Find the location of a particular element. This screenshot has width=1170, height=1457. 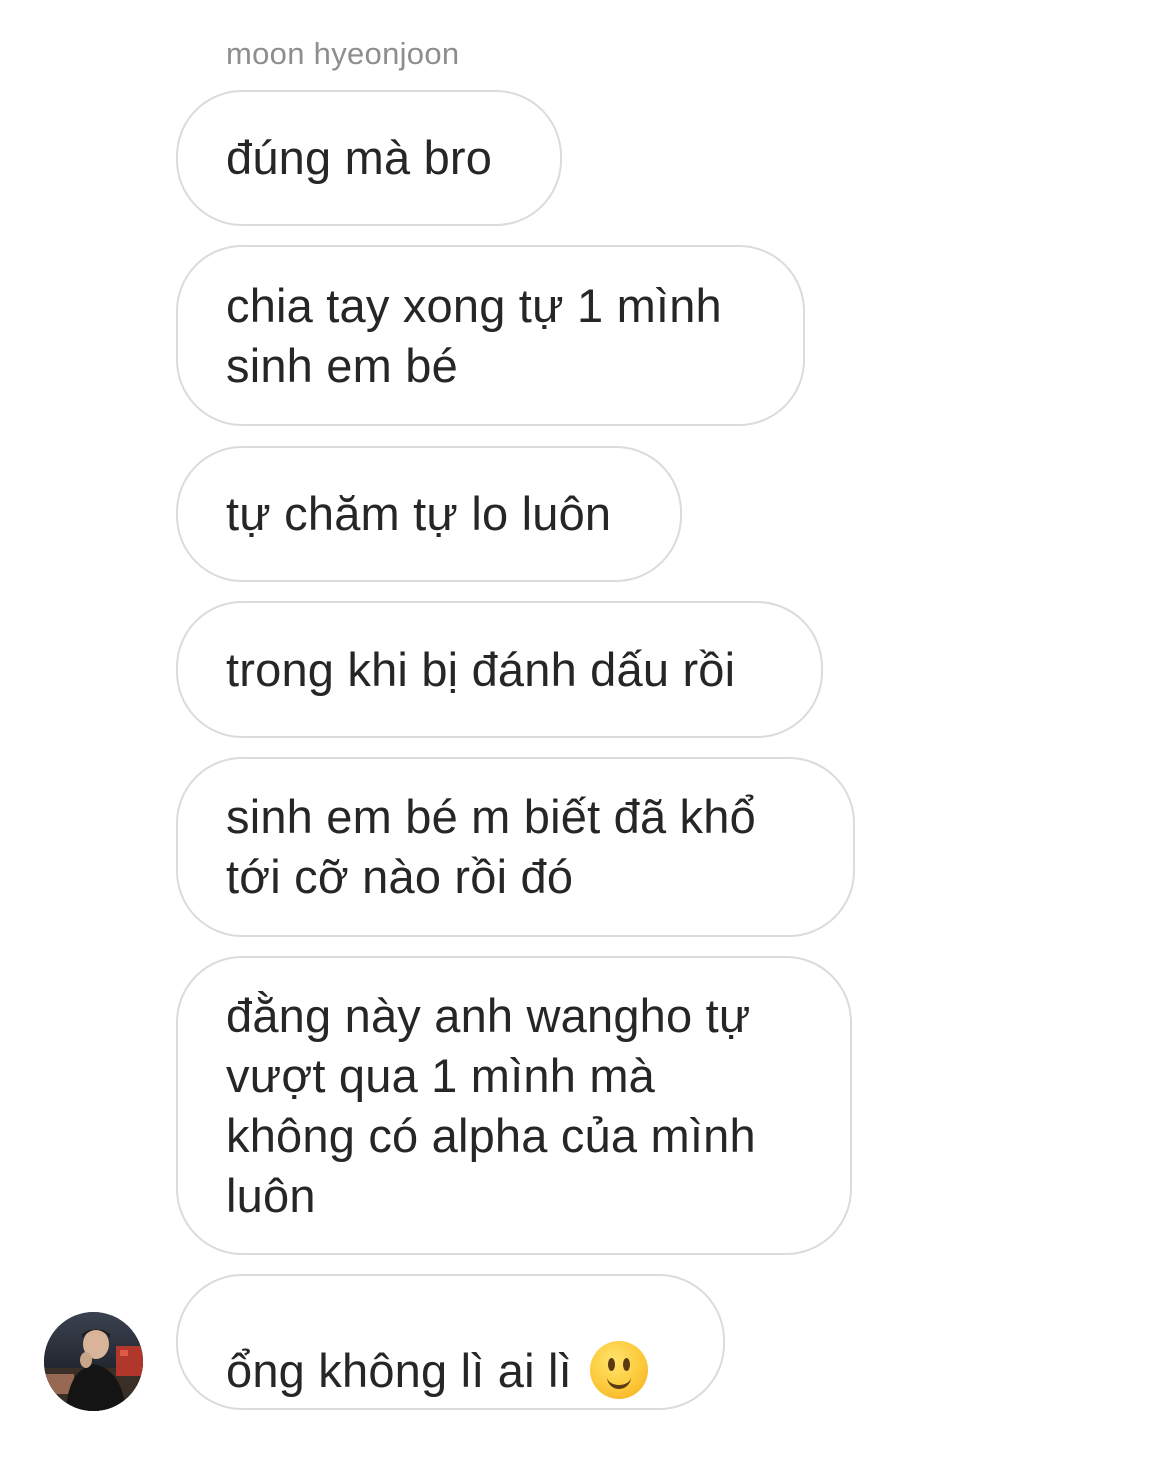

profile-photo-icon is located at coordinates (93, 1361).